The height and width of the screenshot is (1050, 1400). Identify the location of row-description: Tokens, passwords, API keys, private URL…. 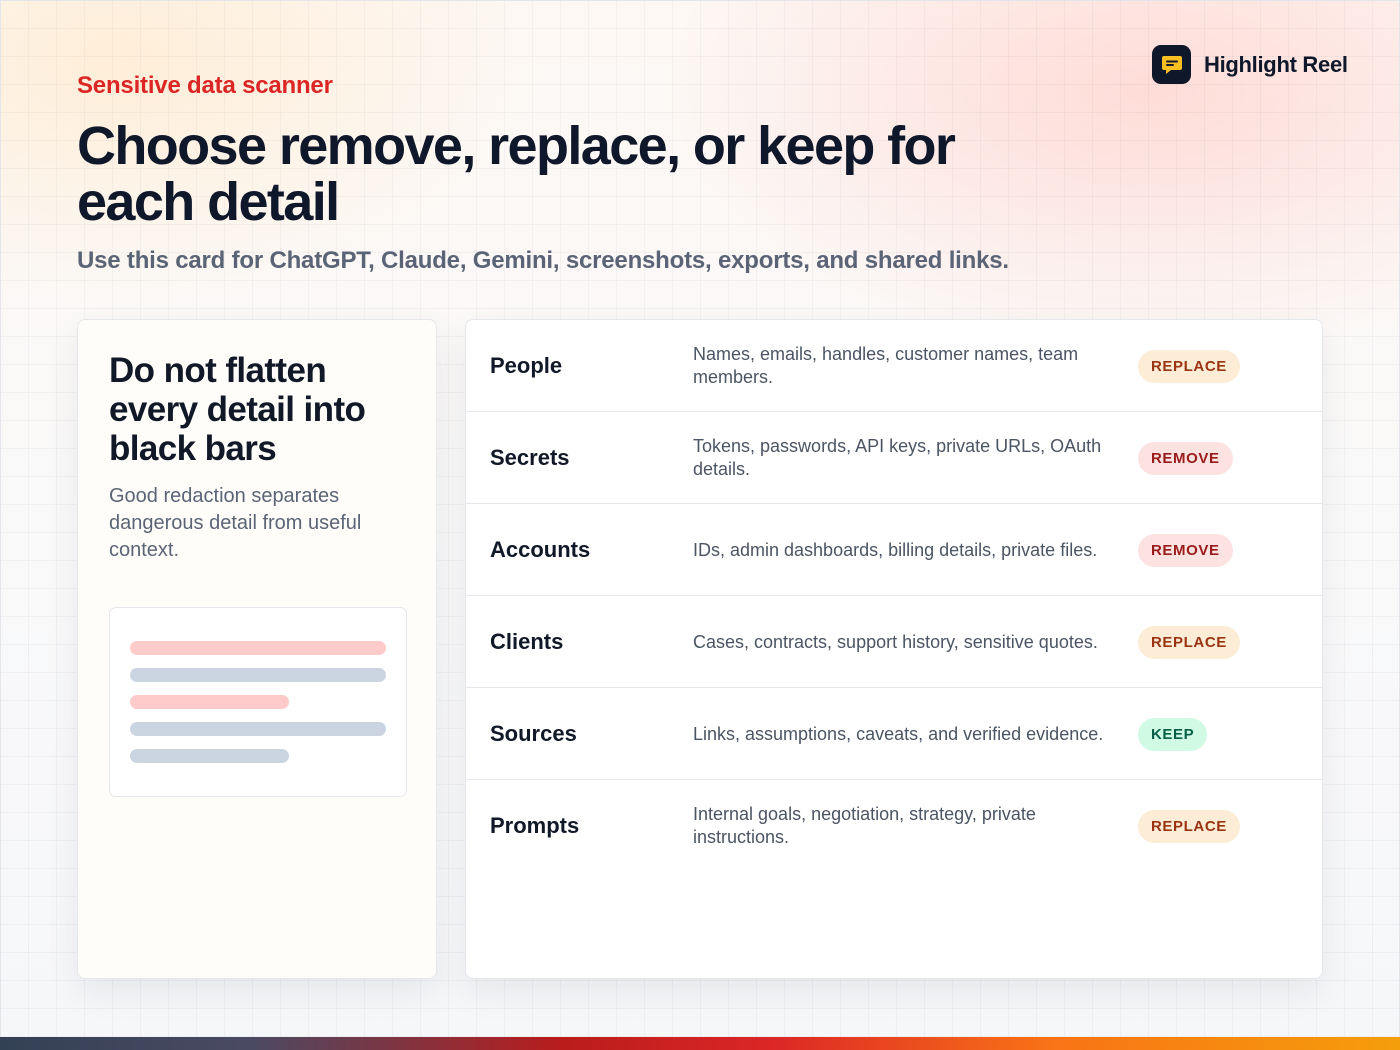
(897, 457).